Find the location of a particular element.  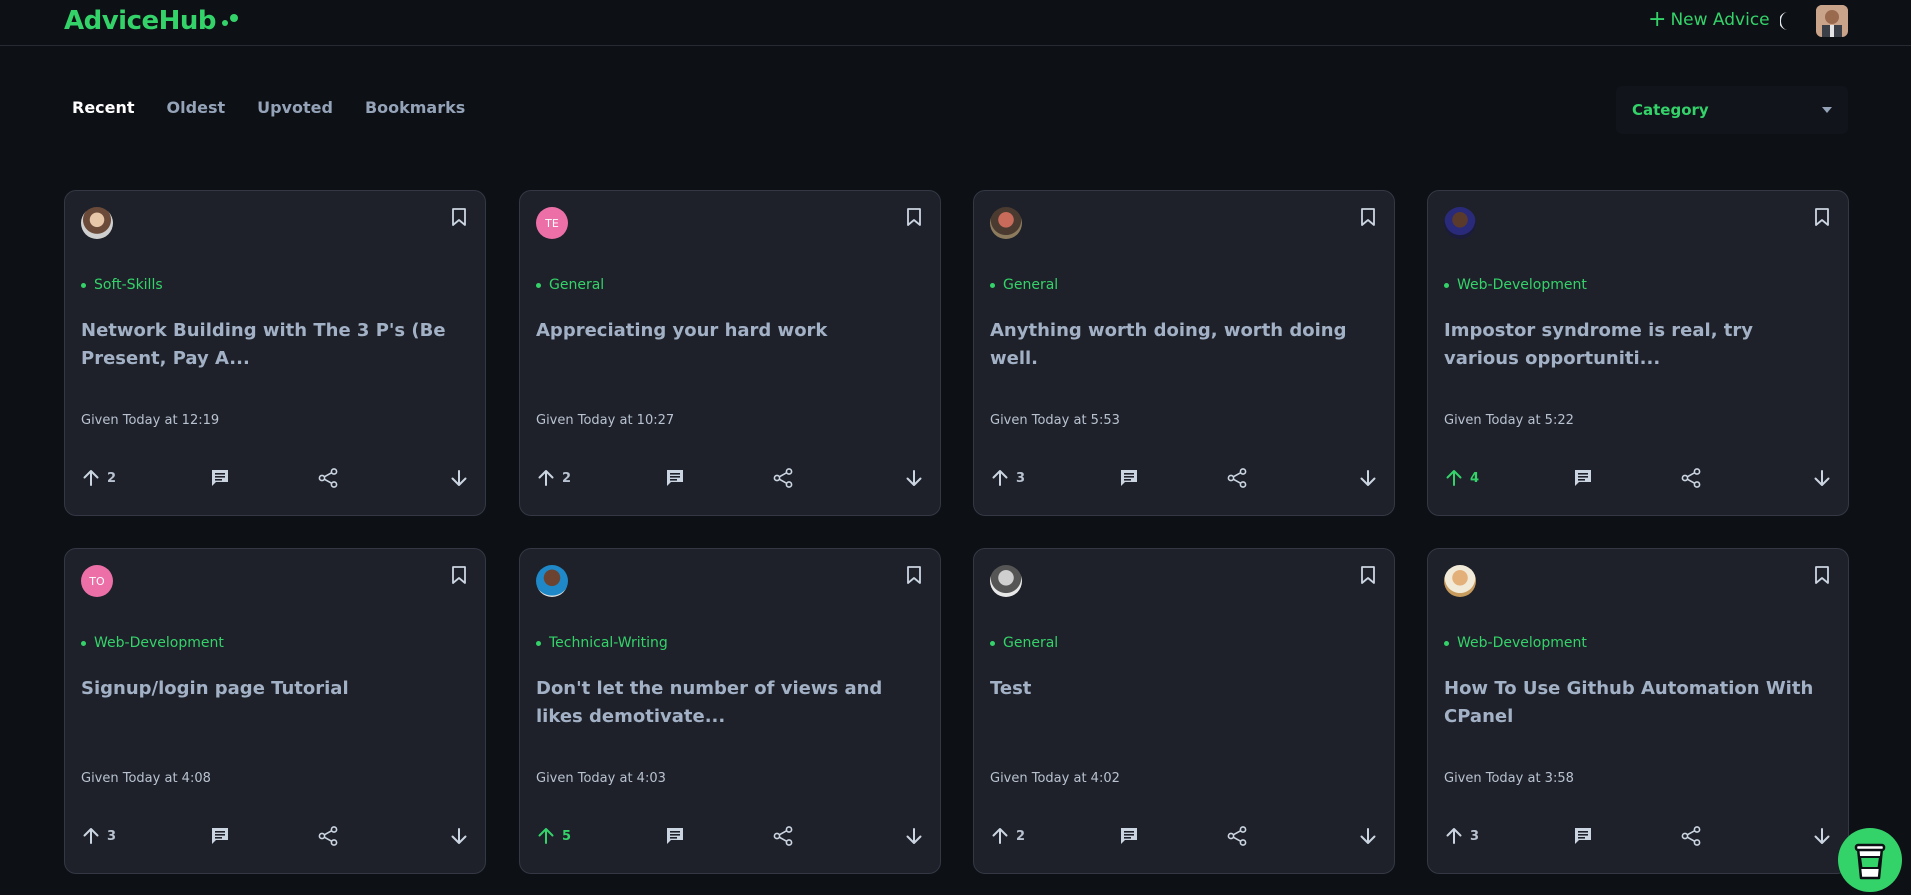

logo-text: AdviceHub is located at coordinates (140, 21).